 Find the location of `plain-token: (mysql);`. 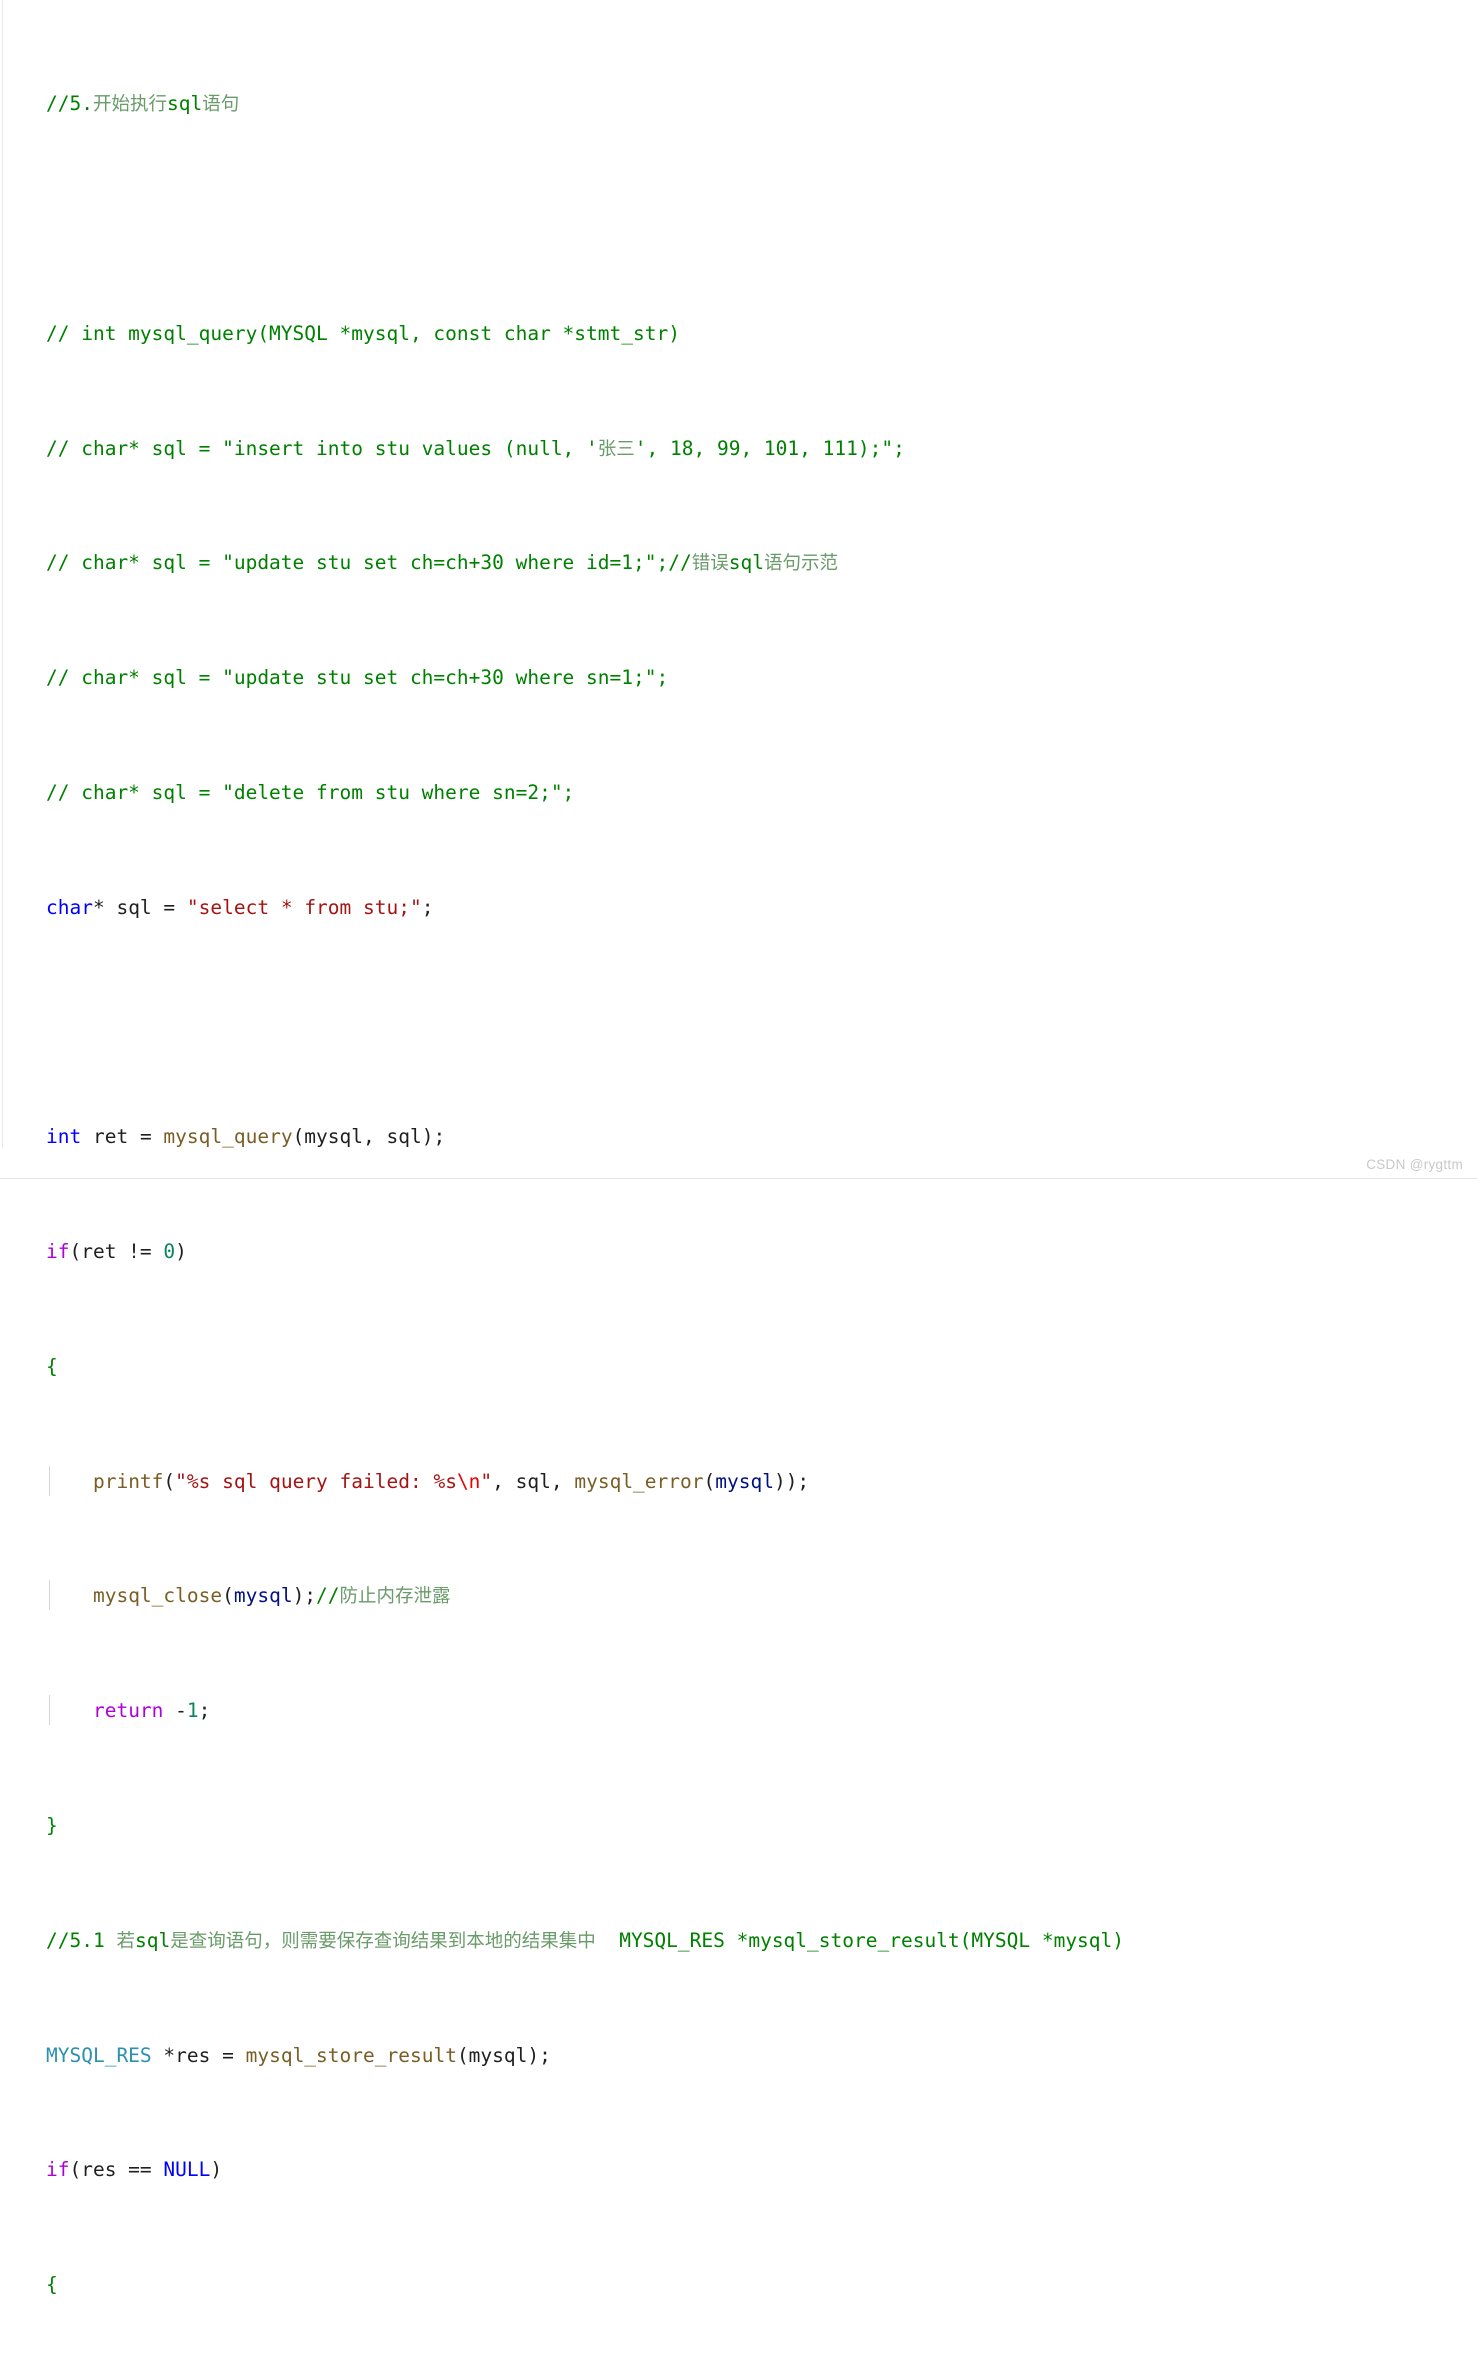

plain-token: (mysql); is located at coordinates (503, 2055).